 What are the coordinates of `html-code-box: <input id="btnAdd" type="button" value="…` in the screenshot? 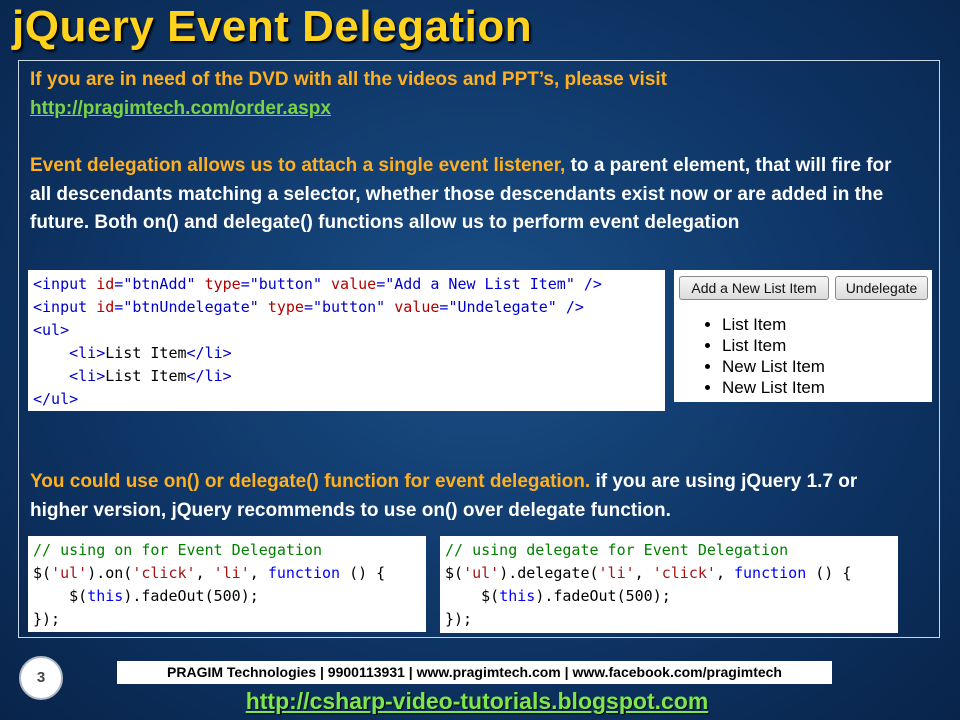 It's located at (346, 340).